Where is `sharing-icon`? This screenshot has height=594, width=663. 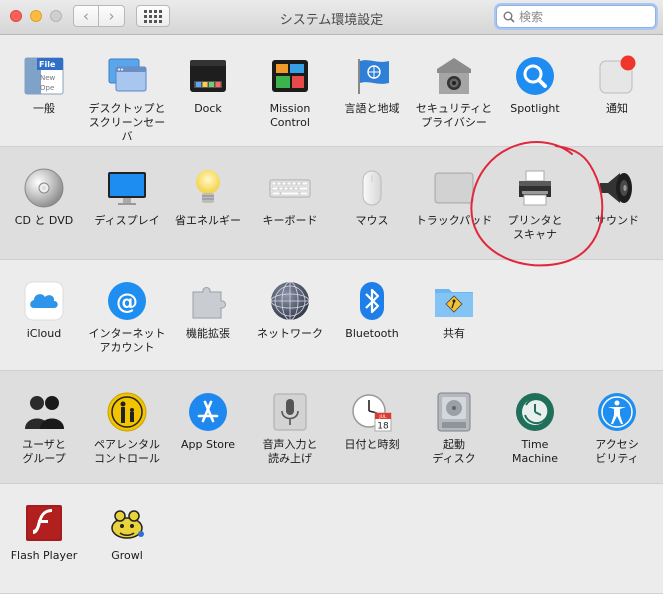 sharing-icon is located at coordinates (454, 301).